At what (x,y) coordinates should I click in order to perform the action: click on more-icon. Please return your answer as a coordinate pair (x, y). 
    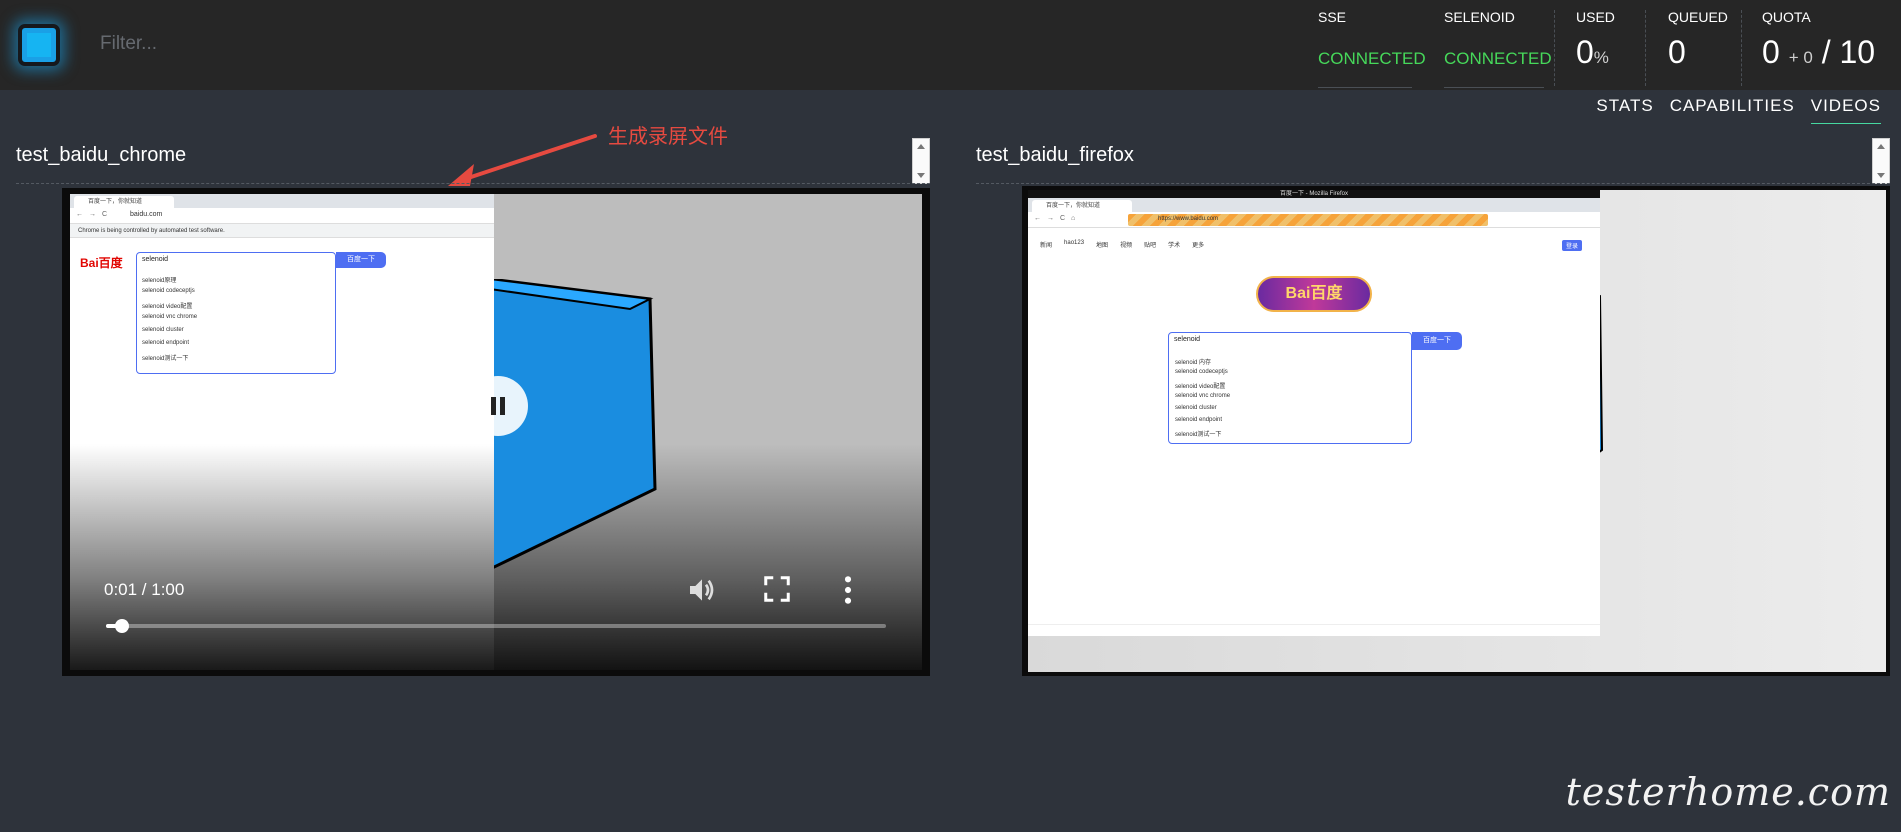
    Looking at the image, I should click on (848, 590).